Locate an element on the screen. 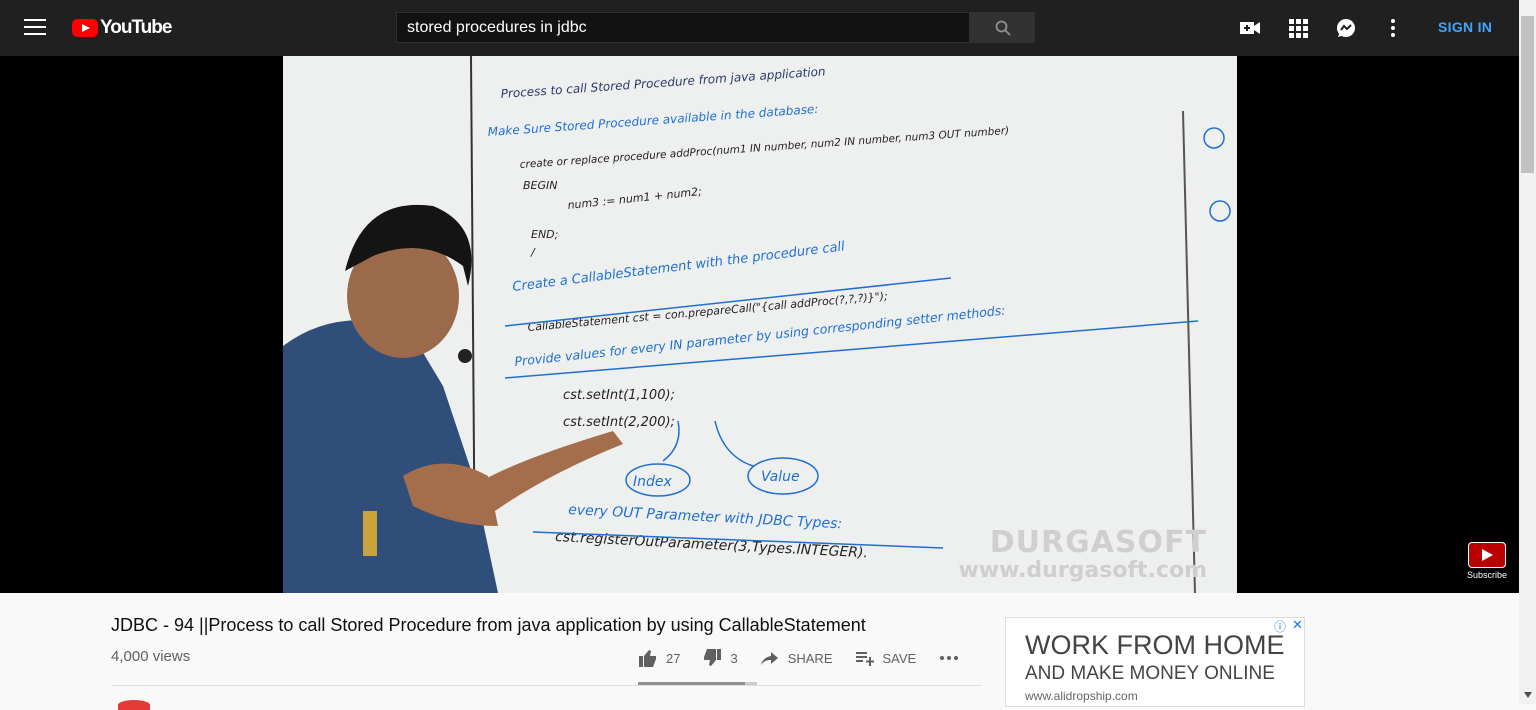 The width and height of the screenshot is (1536, 710). masthead: YouTube SIGN IN is located at coordinates (759, 28).